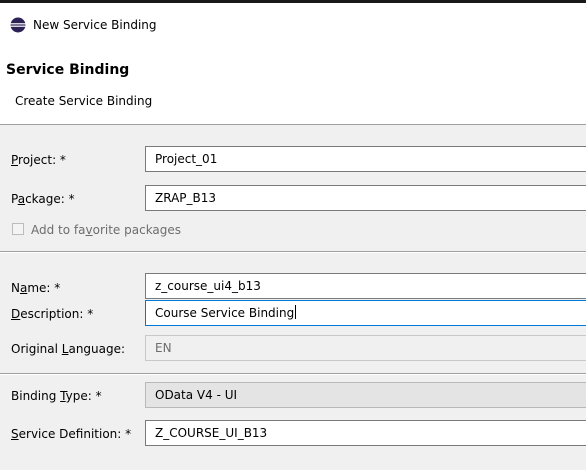 This screenshot has width=586, height=470. I want to click on name-label: Name: *, so click(36, 288).